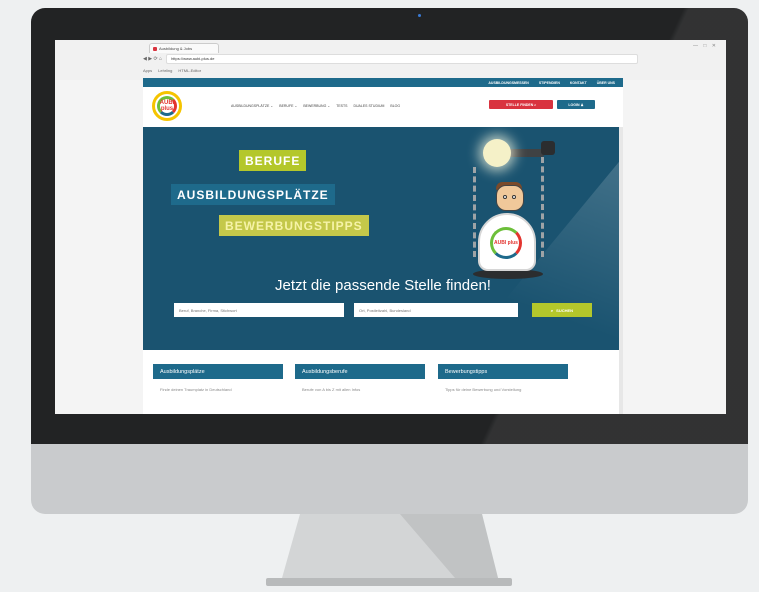 The width and height of the screenshot is (759, 592). Describe the element at coordinates (253, 194) in the screenshot. I see `tag-ausbildungsplaetze: AUSBILDUNGSPLÄTZE` at that location.